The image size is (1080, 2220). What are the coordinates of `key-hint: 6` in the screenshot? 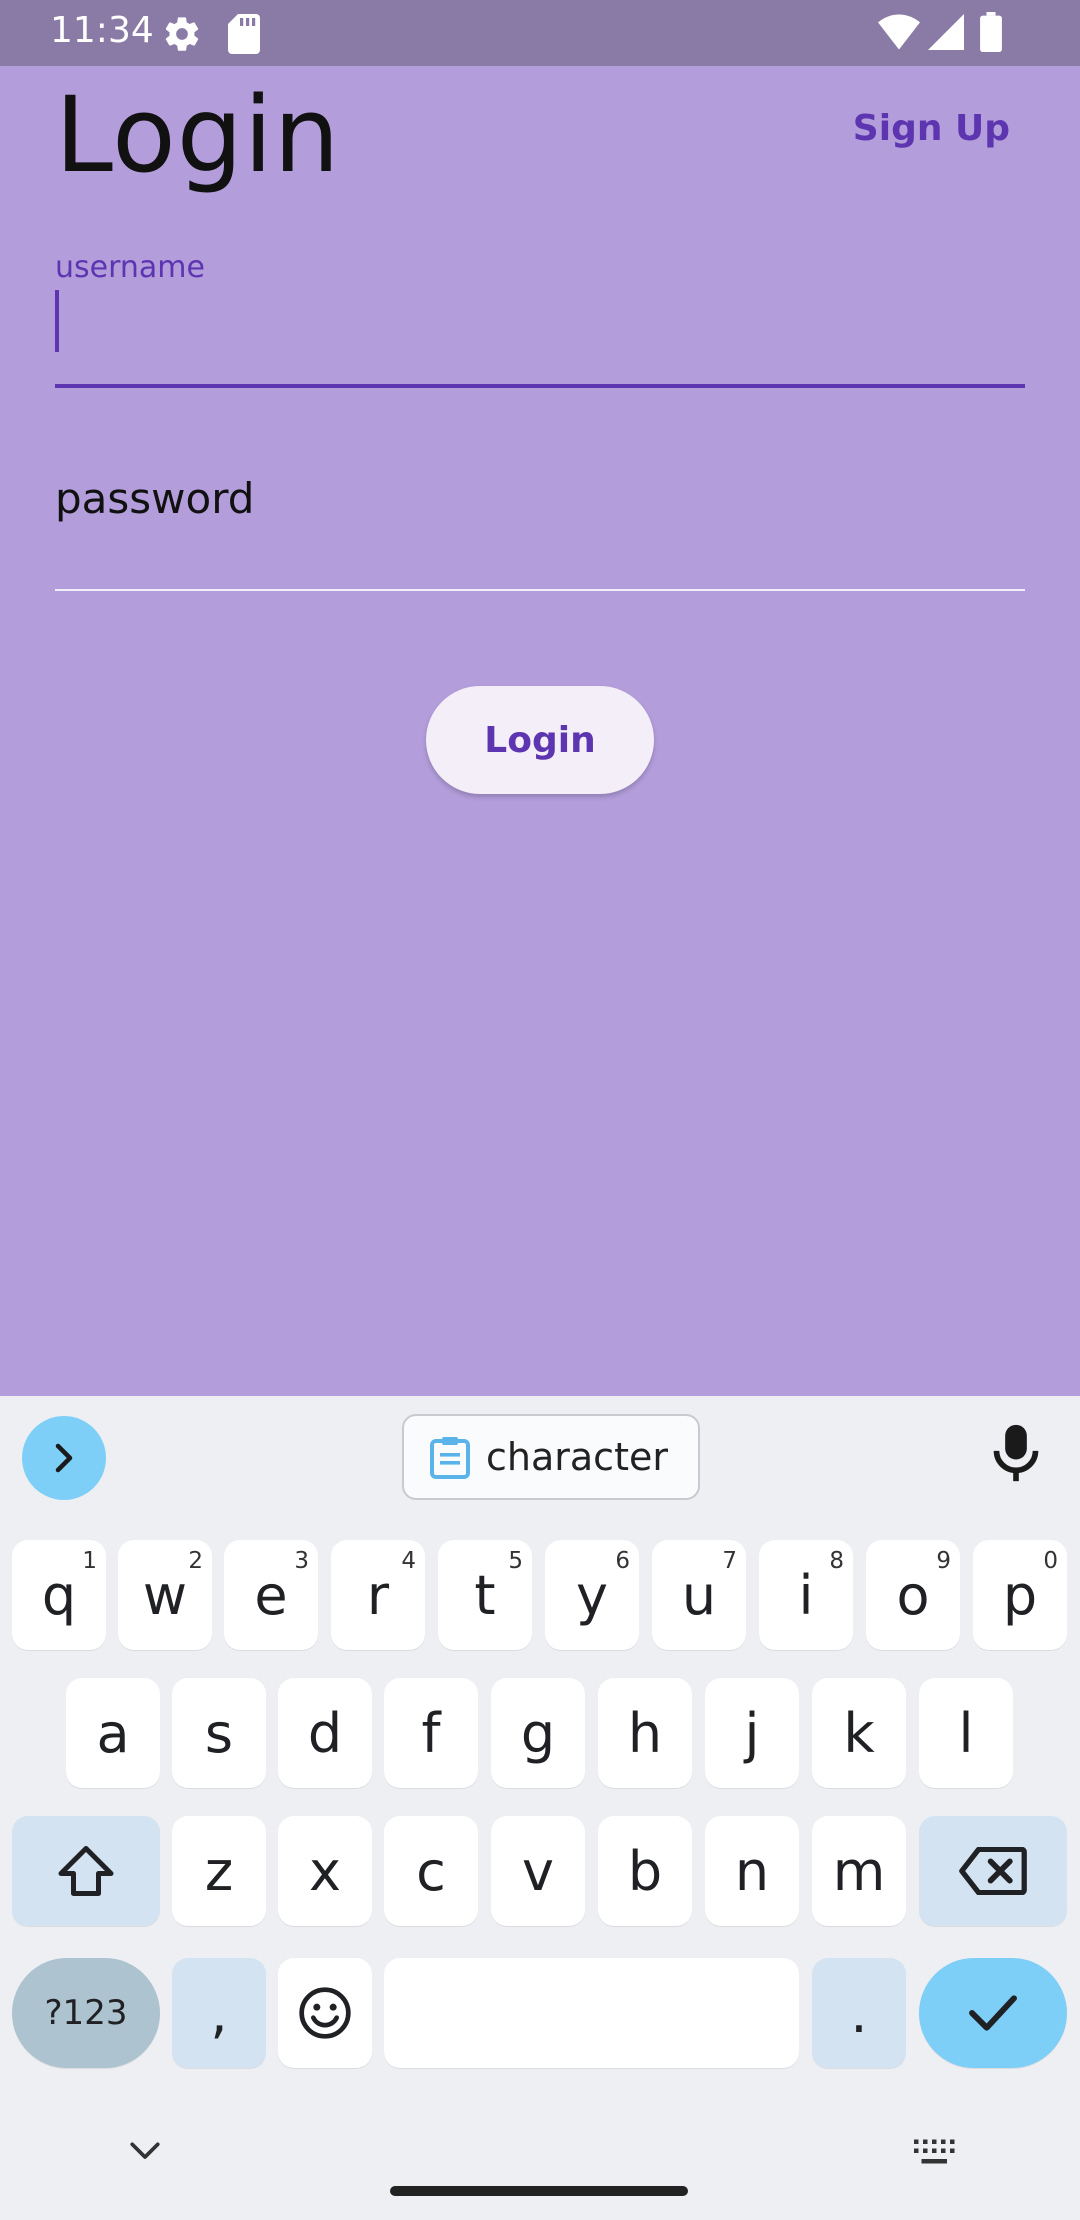 It's located at (622, 1561).